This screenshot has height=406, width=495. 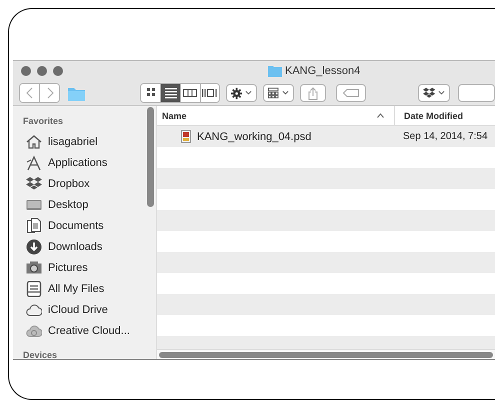 What do you see at coordinates (273, 93) in the screenshot?
I see `arrange-icon` at bounding box center [273, 93].